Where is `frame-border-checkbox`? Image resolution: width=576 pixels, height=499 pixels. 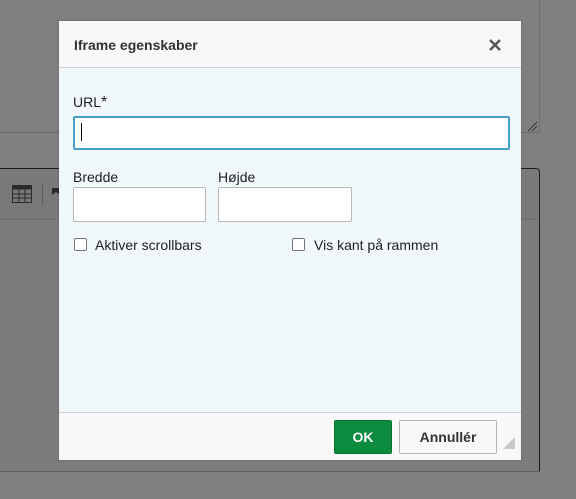
frame-border-checkbox is located at coordinates (298, 244).